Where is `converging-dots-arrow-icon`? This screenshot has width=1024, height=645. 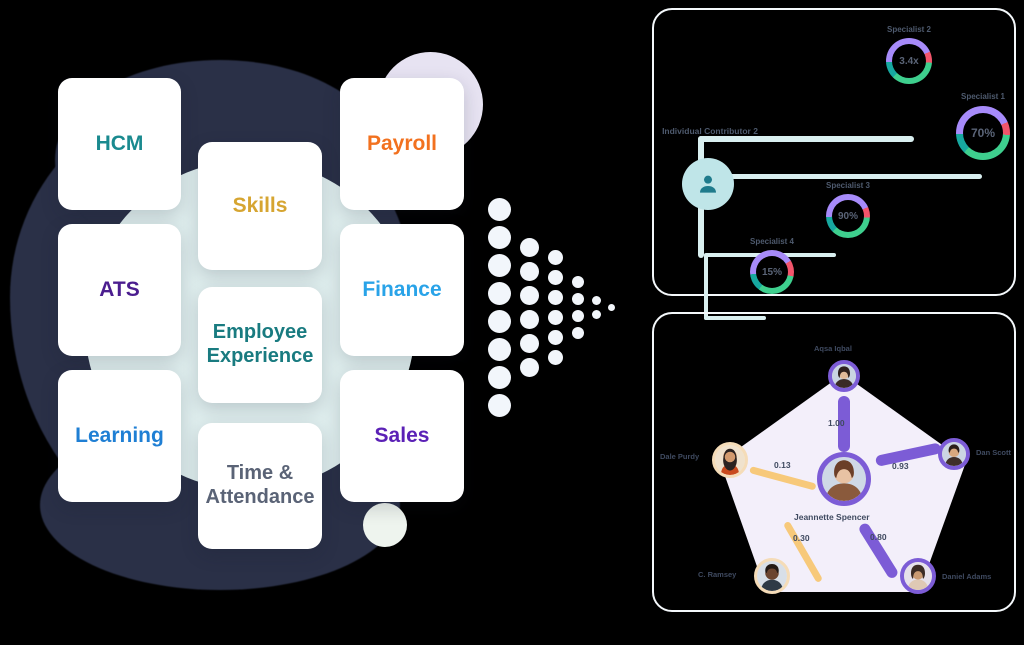
converging-dots-arrow-icon is located at coordinates (563, 307).